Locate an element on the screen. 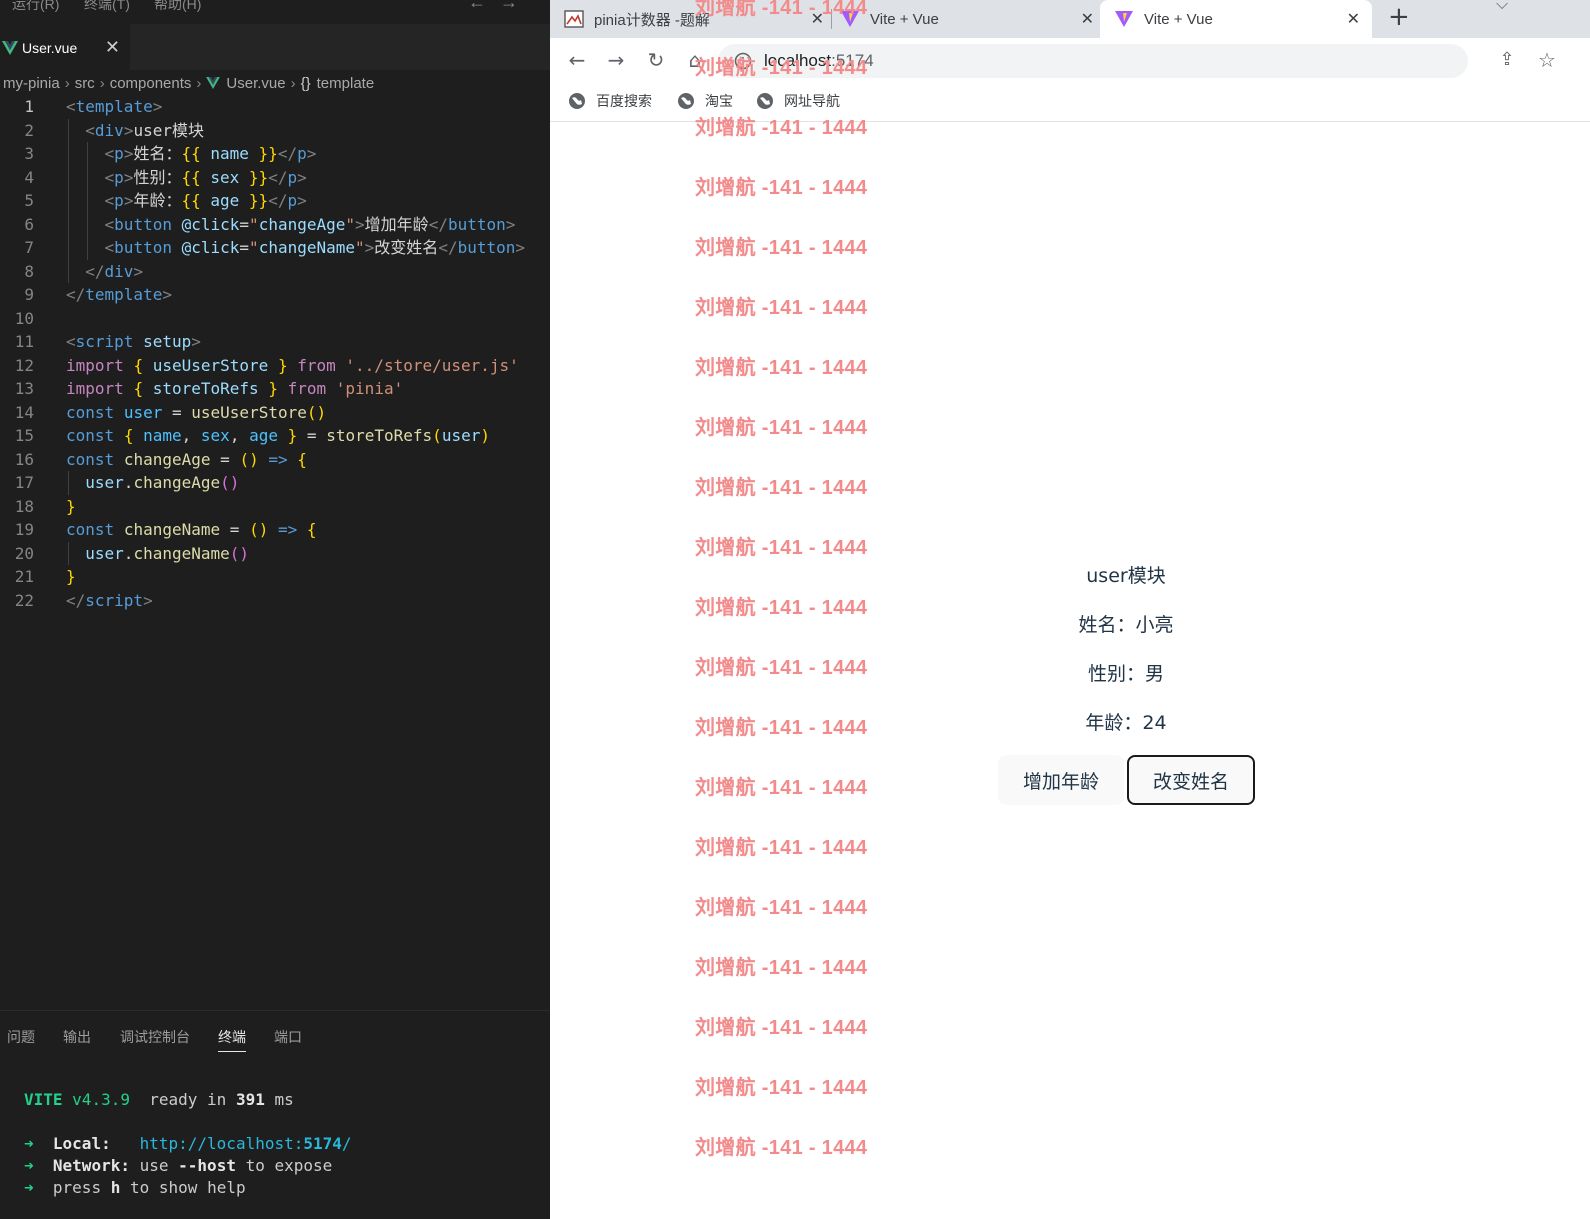 Image resolution: width=1590 pixels, height=1219 pixels. bookmark-baidu: 百度搜索 is located at coordinates (610, 101).